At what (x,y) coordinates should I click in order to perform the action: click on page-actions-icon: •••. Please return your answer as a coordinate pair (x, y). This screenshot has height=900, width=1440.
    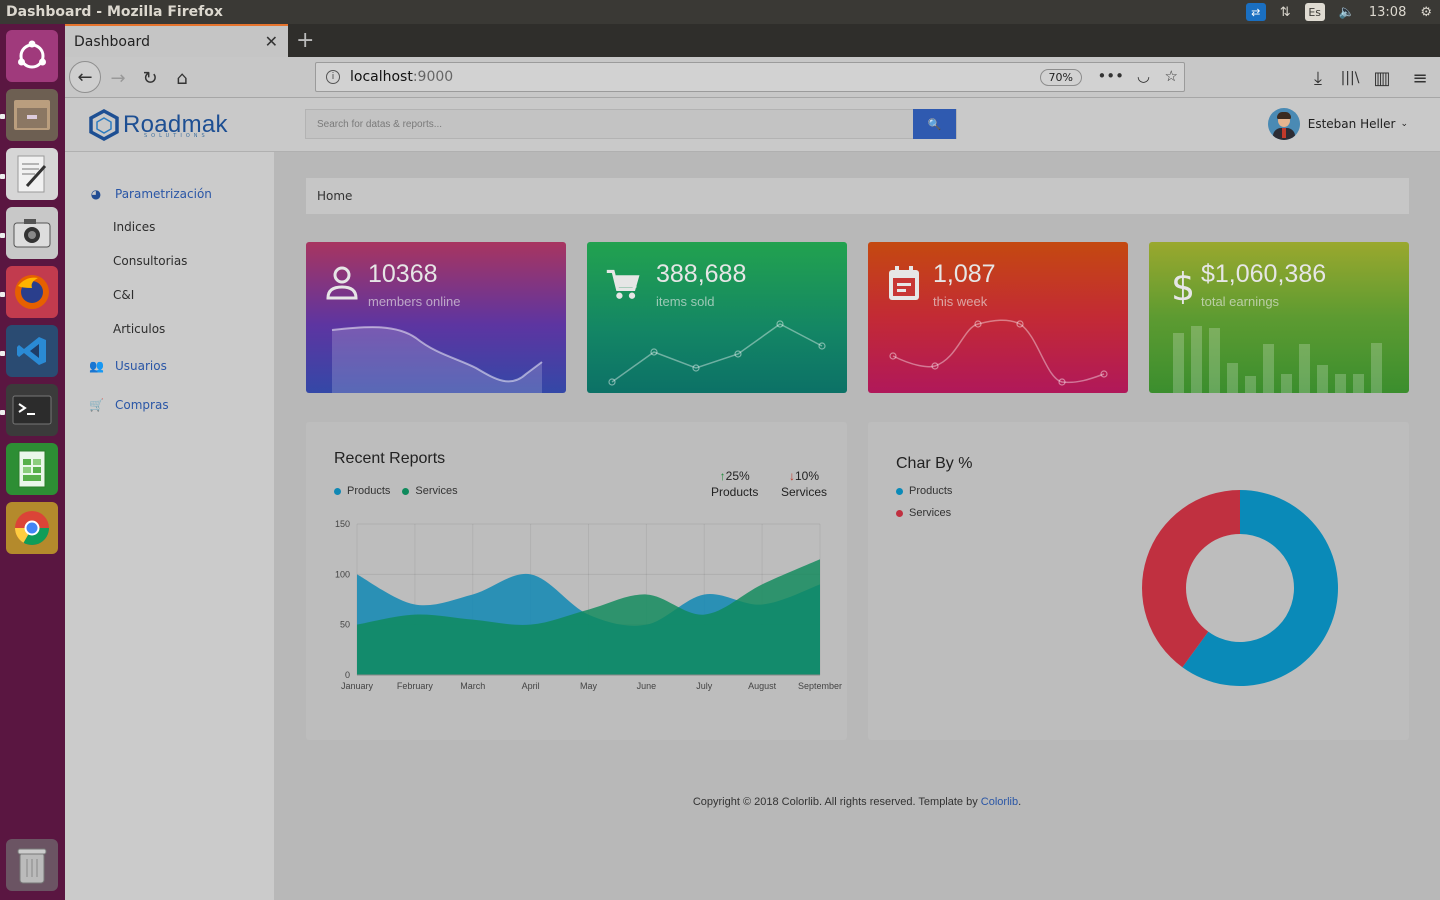
    Looking at the image, I should click on (1110, 76).